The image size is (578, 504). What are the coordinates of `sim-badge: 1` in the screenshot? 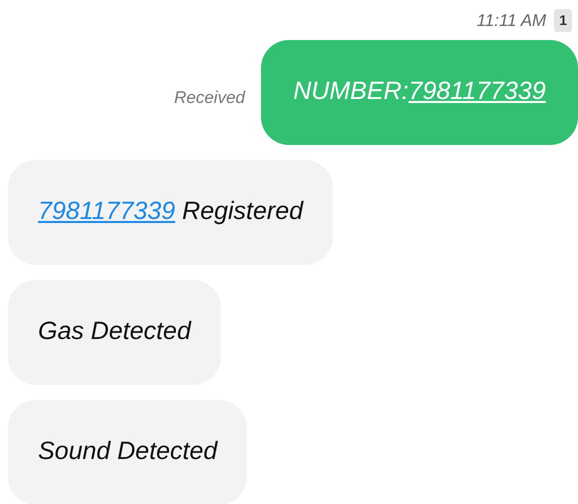 It's located at (563, 20).